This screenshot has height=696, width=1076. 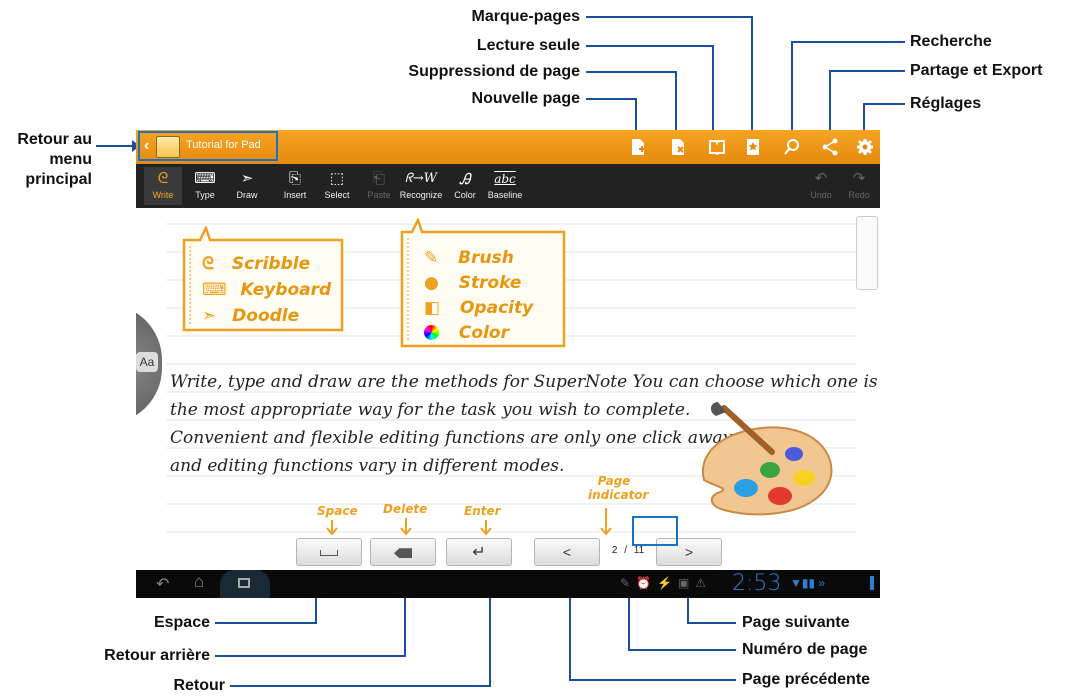 What do you see at coordinates (678, 147) in the screenshot?
I see `delete-page-icon` at bounding box center [678, 147].